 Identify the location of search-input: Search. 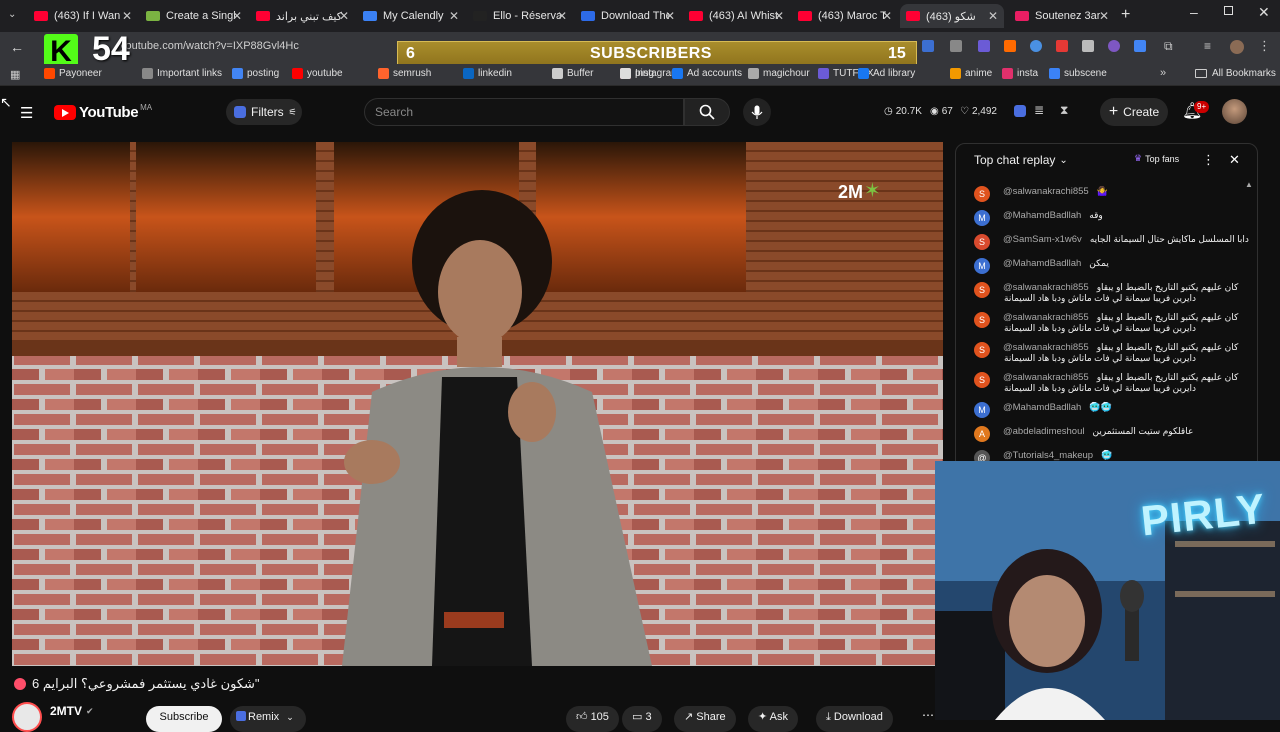
(524, 112).